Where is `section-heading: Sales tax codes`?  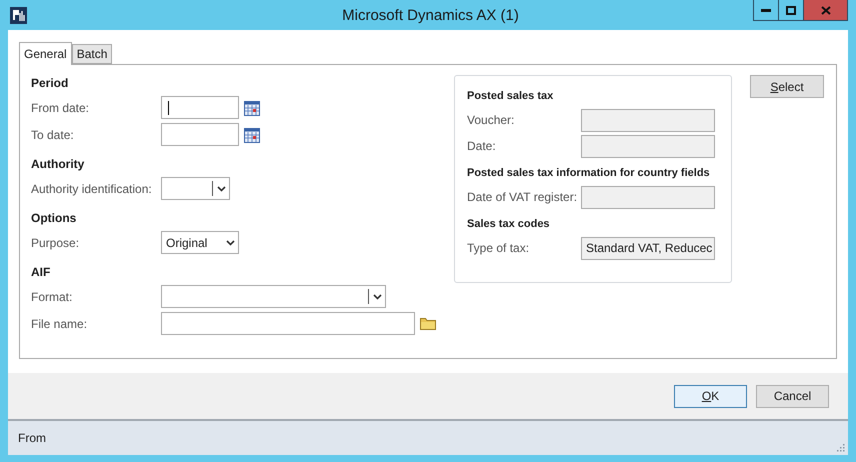 section-heading: Sales tax codes is located at coordinates (509, 224).